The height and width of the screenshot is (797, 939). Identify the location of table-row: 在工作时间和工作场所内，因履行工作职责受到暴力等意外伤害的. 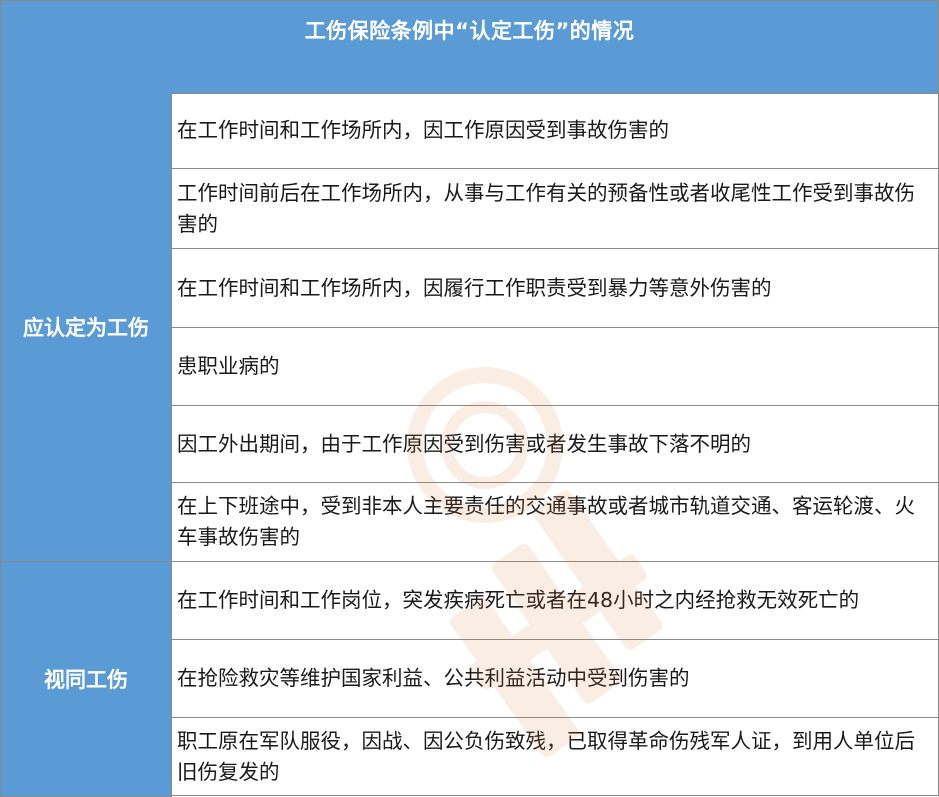
(555, 288).